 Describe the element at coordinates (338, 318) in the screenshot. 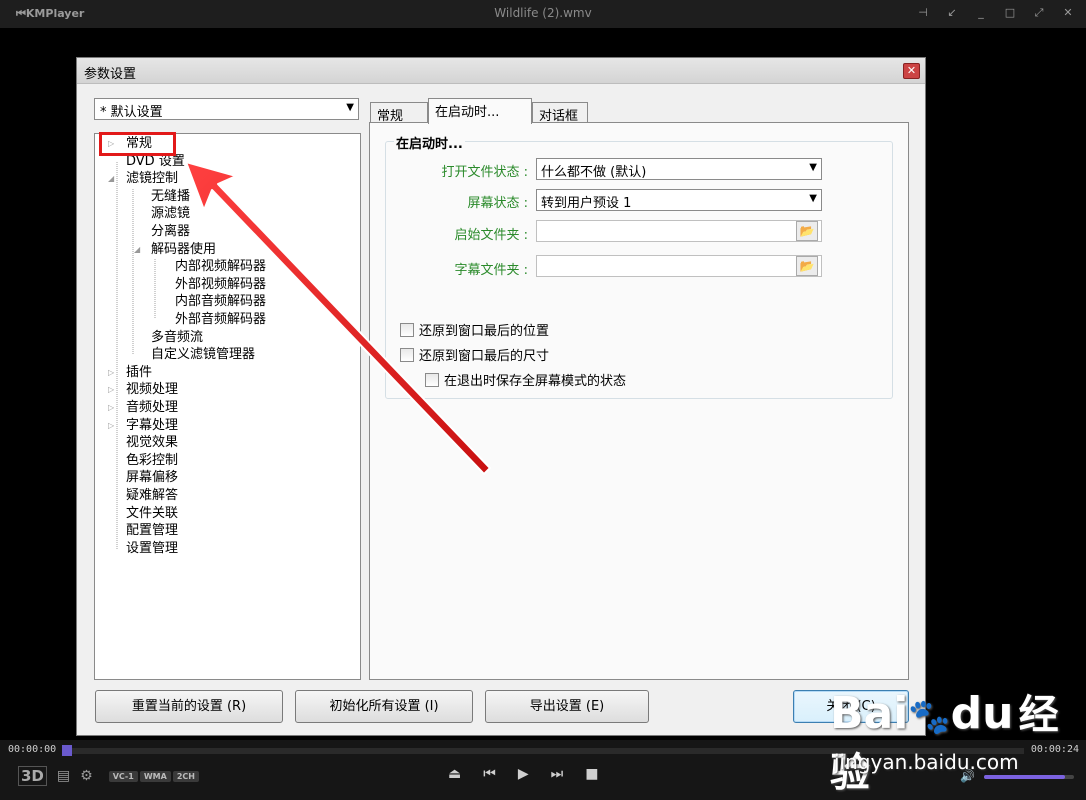

I see `annotation-arrow` at that location.